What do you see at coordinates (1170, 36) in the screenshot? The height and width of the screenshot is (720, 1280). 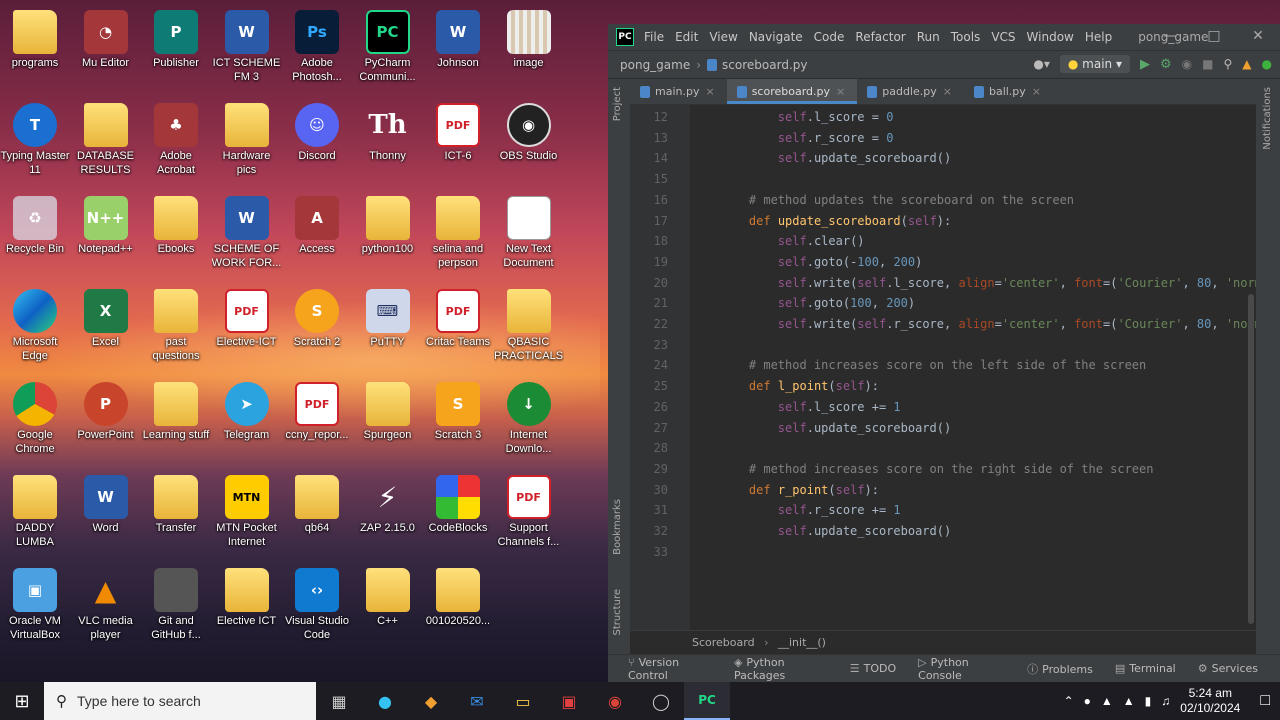 I see `minimize-icon: —` at bounding box center [1170, 36].